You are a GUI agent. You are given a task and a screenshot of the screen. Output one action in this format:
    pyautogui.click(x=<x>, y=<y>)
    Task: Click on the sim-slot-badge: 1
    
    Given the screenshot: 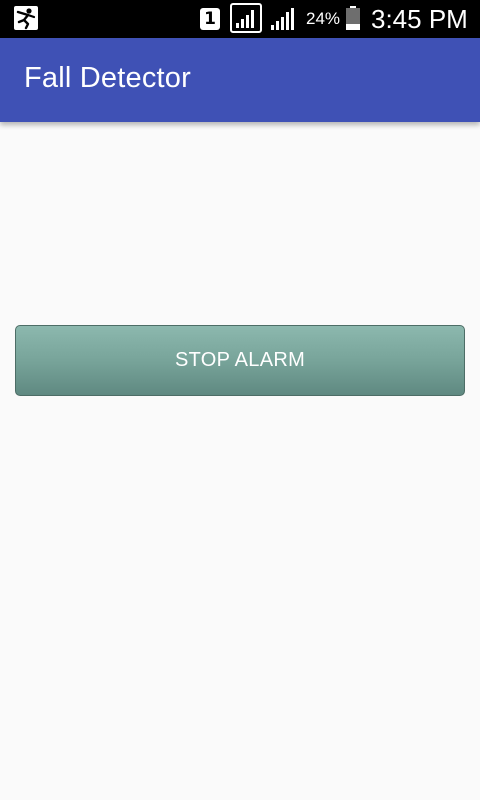 What is the action you would take?
    pyautogui.click(x=210, y=19)
    